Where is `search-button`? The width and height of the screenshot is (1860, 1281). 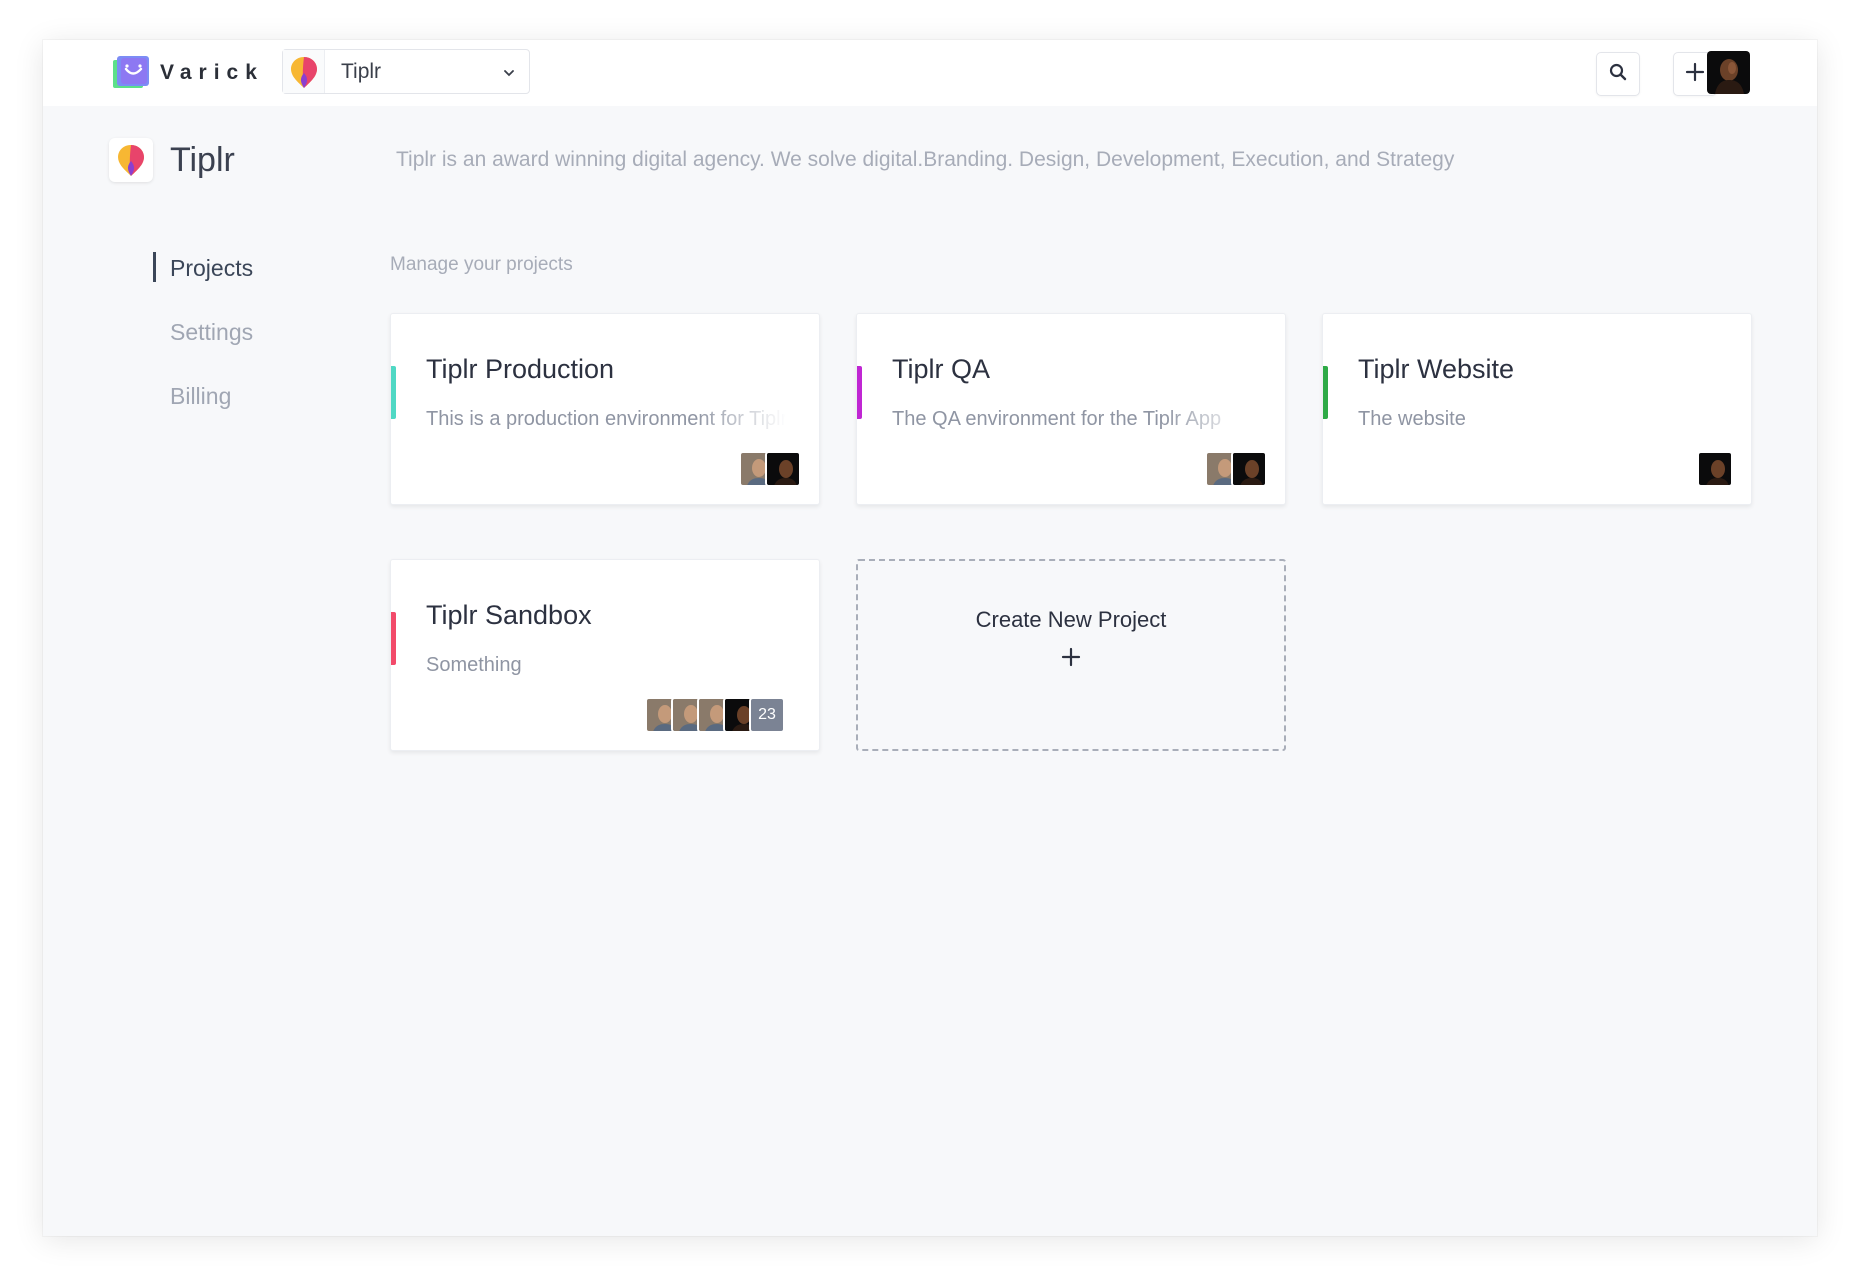
search-button is located at coordinates (1618, 74).